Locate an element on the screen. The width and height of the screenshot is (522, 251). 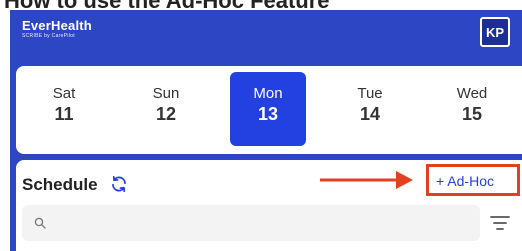
day-number: 11 is located at coordinates (64, 114).